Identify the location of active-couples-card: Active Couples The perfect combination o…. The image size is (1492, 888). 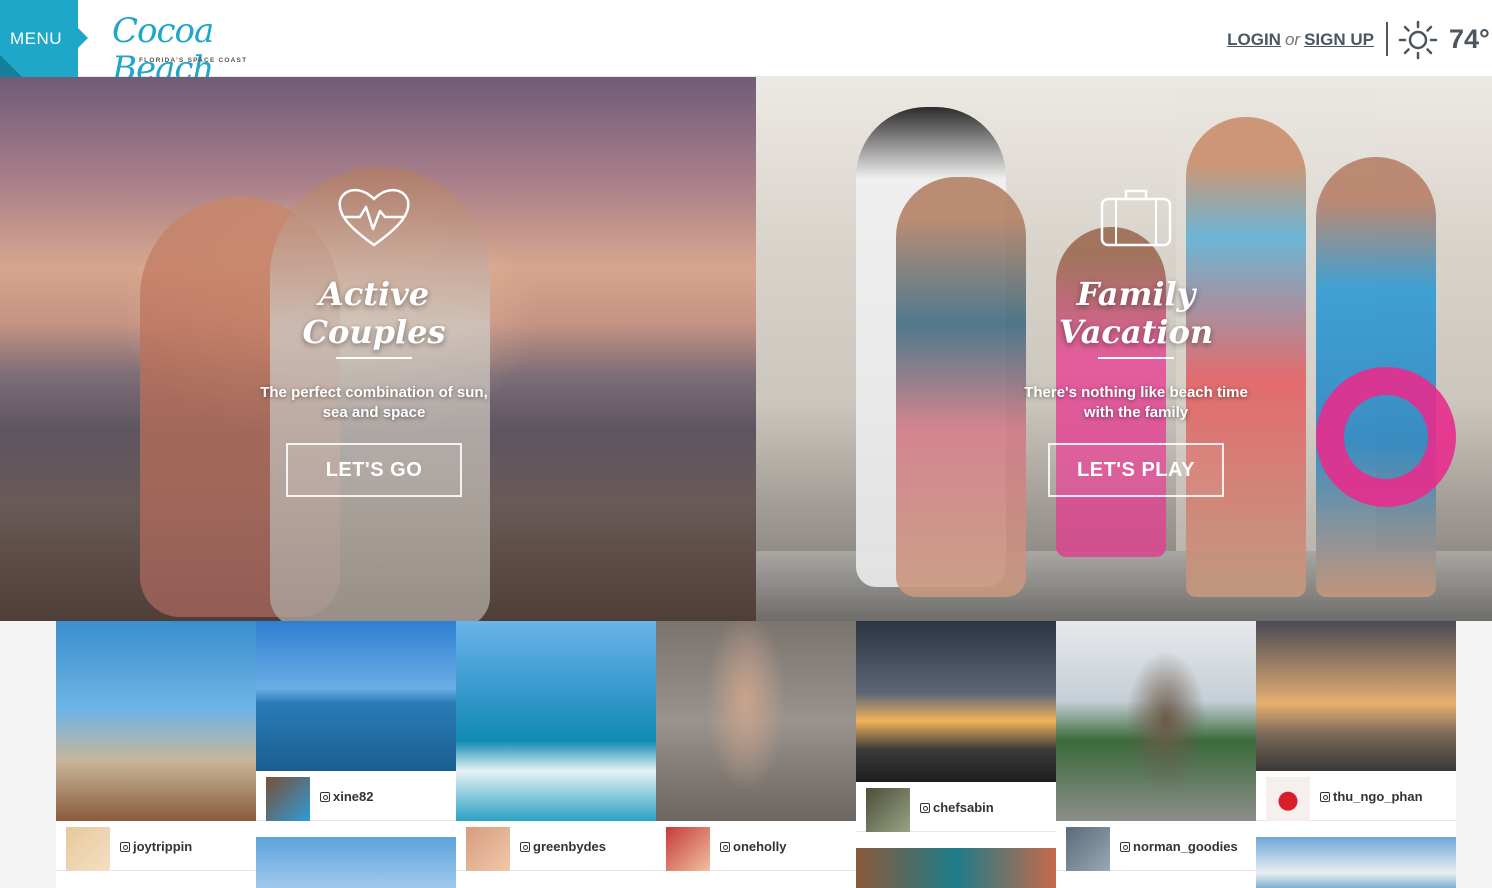
(374, 341).